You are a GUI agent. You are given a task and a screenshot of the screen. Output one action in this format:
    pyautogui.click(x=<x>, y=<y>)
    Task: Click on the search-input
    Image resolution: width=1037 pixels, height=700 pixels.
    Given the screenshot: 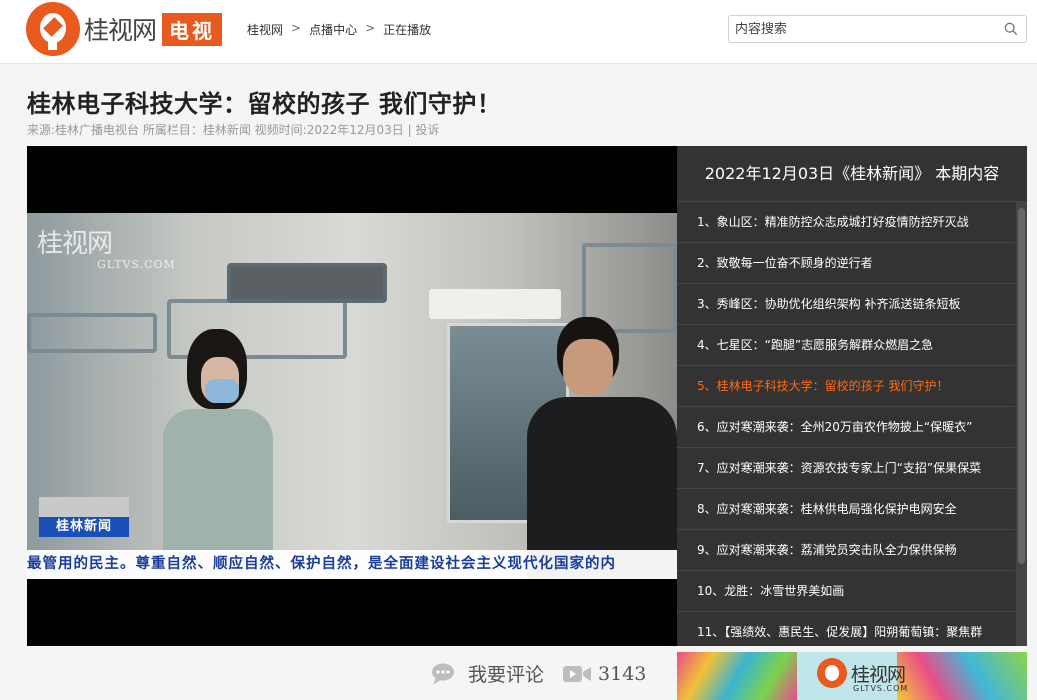 What is the action you would take?
    pyautogui.click(x=865, y=29)
    